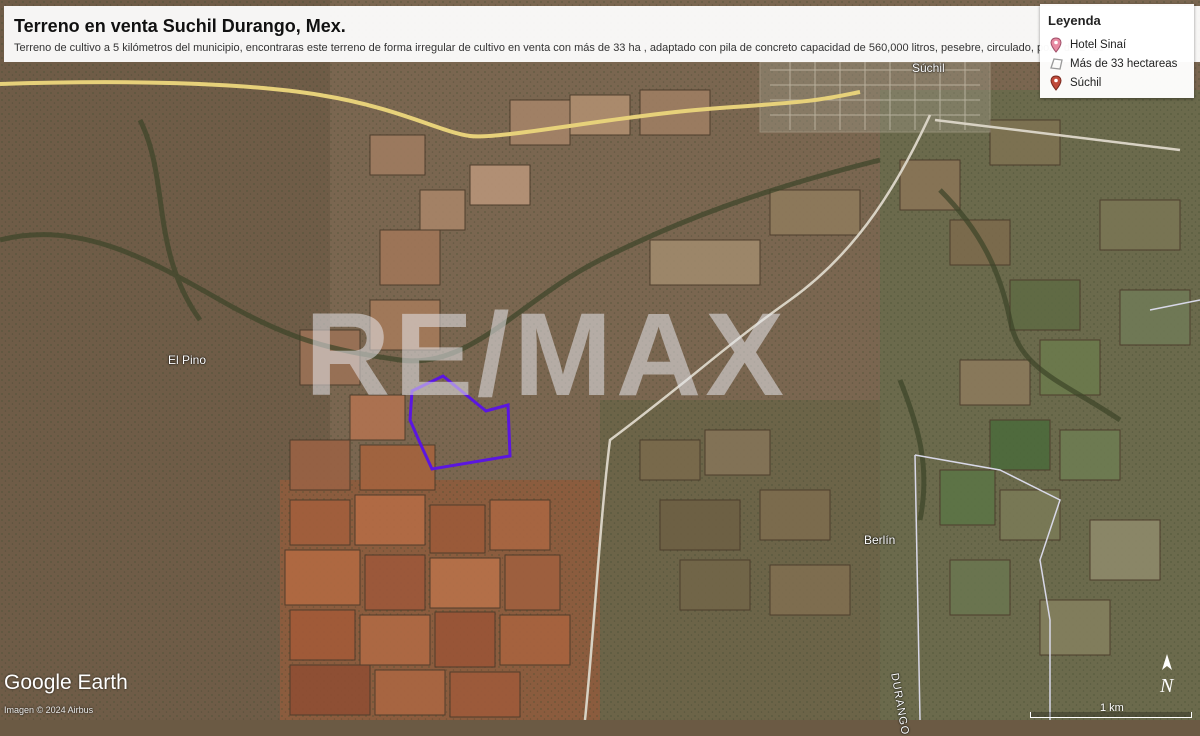 Image resolution: width=1200 pixels, height=736 pixels. I want to click on place-label-berlin: Berlín, so click(879, 540).